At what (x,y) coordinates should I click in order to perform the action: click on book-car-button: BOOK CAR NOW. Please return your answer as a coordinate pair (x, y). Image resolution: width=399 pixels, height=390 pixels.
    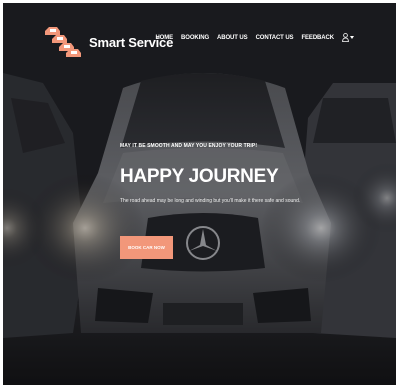
    Looking at the image, I should click on (146, 247).